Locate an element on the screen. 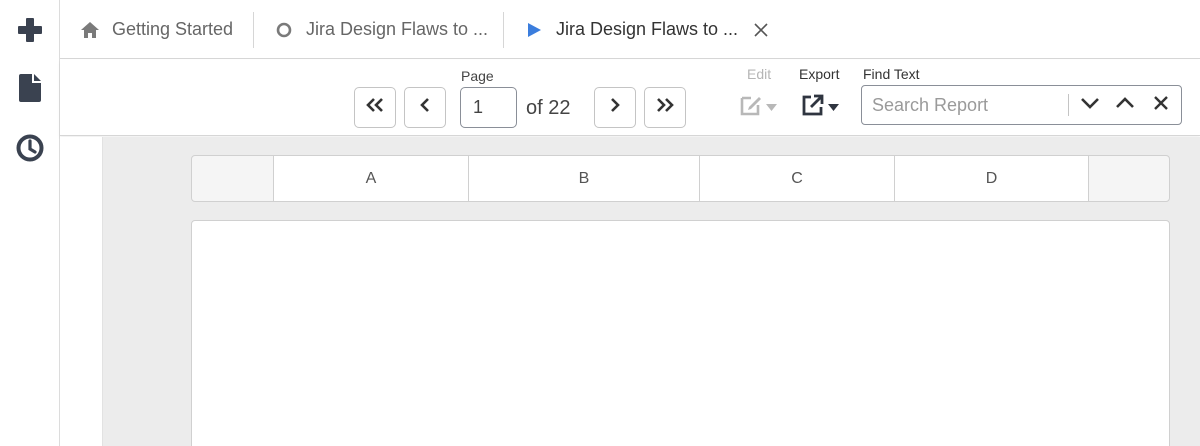 This screenshot has height=446, width=1200. clock-icon is located at coordinates (30, 150).